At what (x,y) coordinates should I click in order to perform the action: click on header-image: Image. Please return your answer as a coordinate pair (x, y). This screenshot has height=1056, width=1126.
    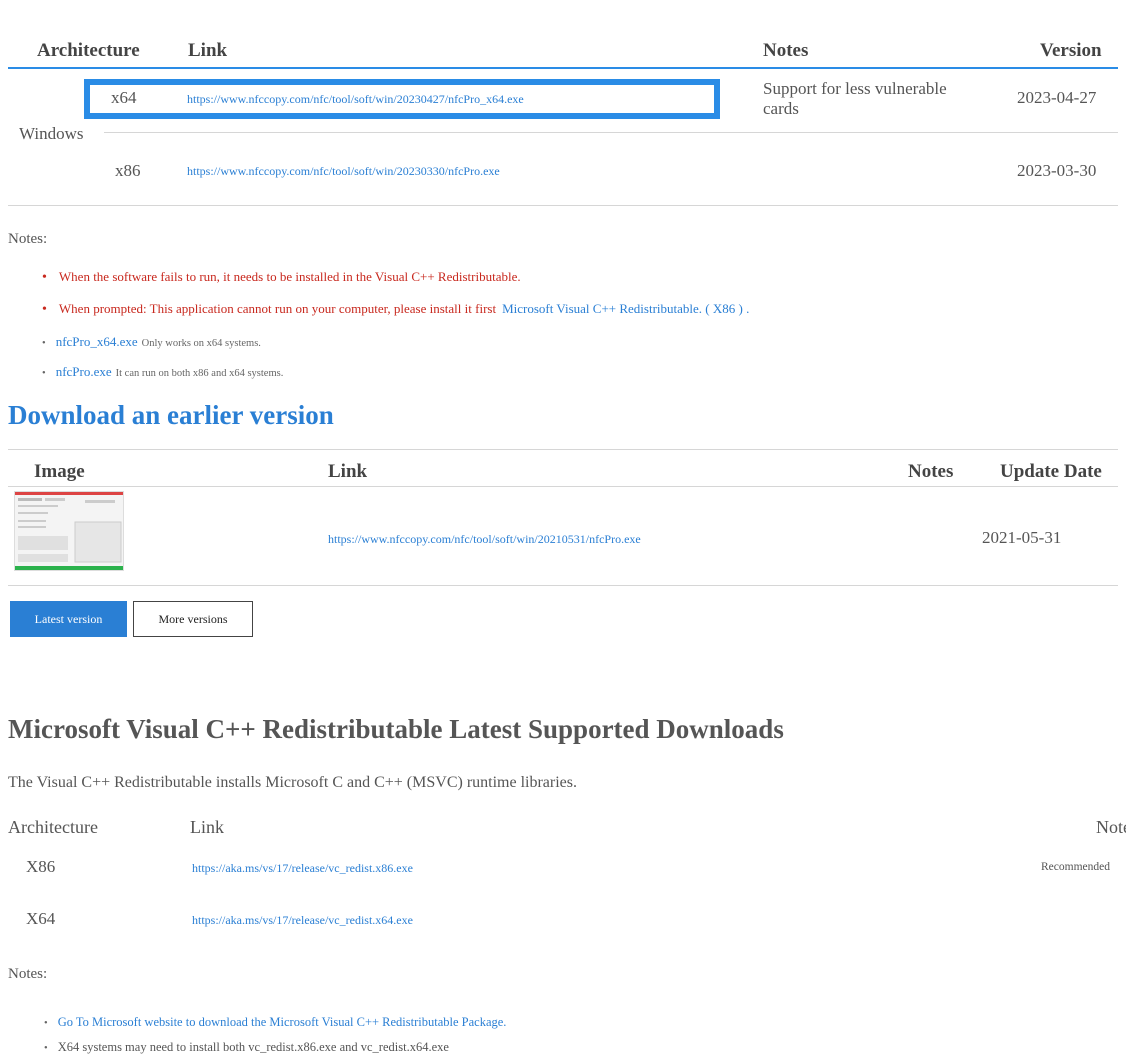
    Looking at the image, I should click on (59, 471).